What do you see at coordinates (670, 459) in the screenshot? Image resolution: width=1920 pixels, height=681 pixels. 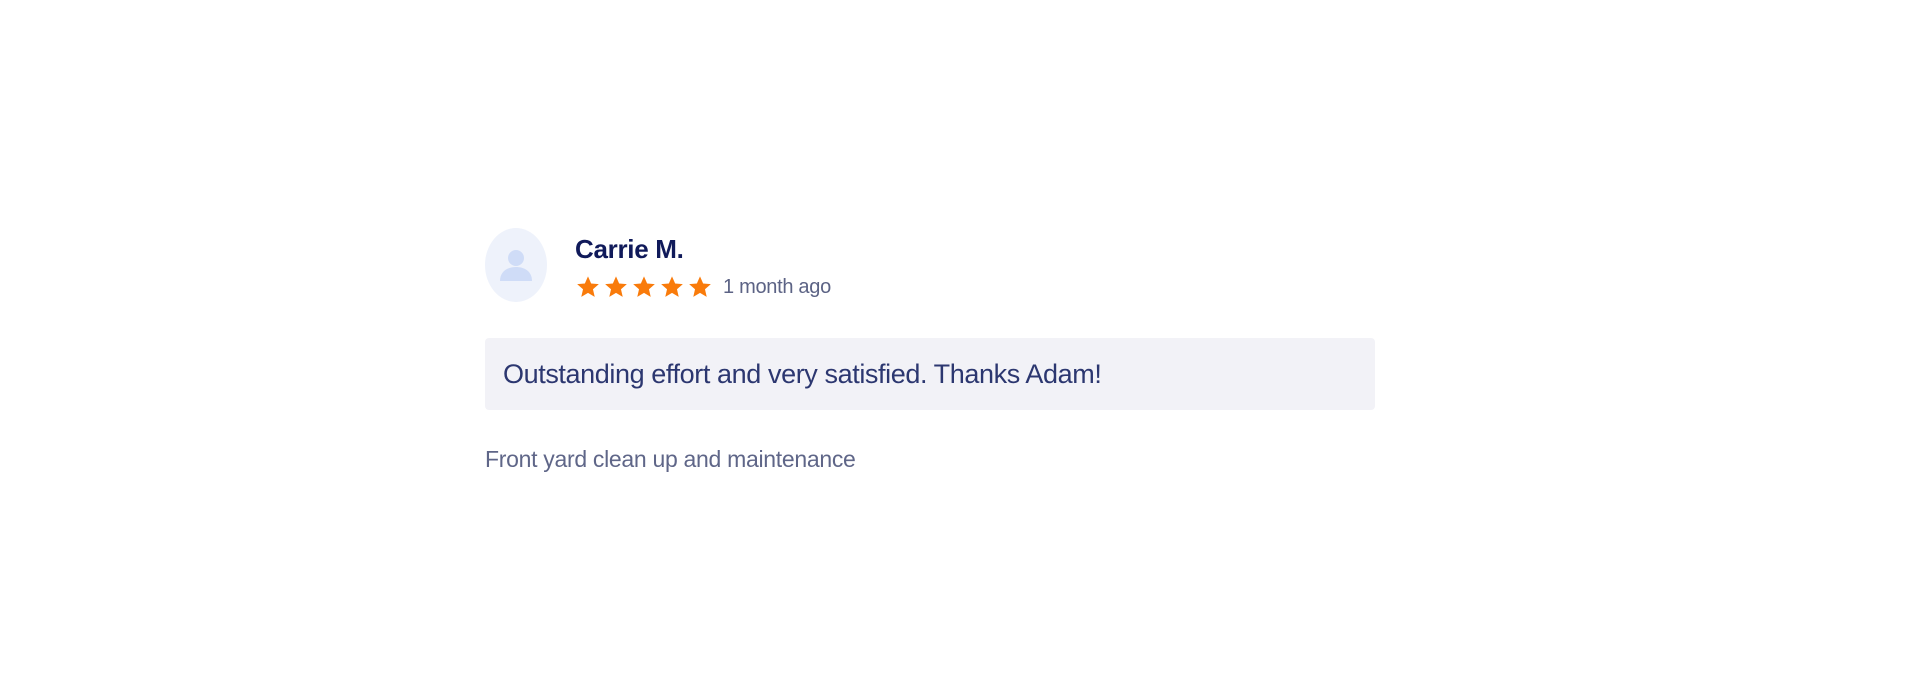 I see `service-label: Front yard clean up and maintenance` at bounding box center [670, 459].